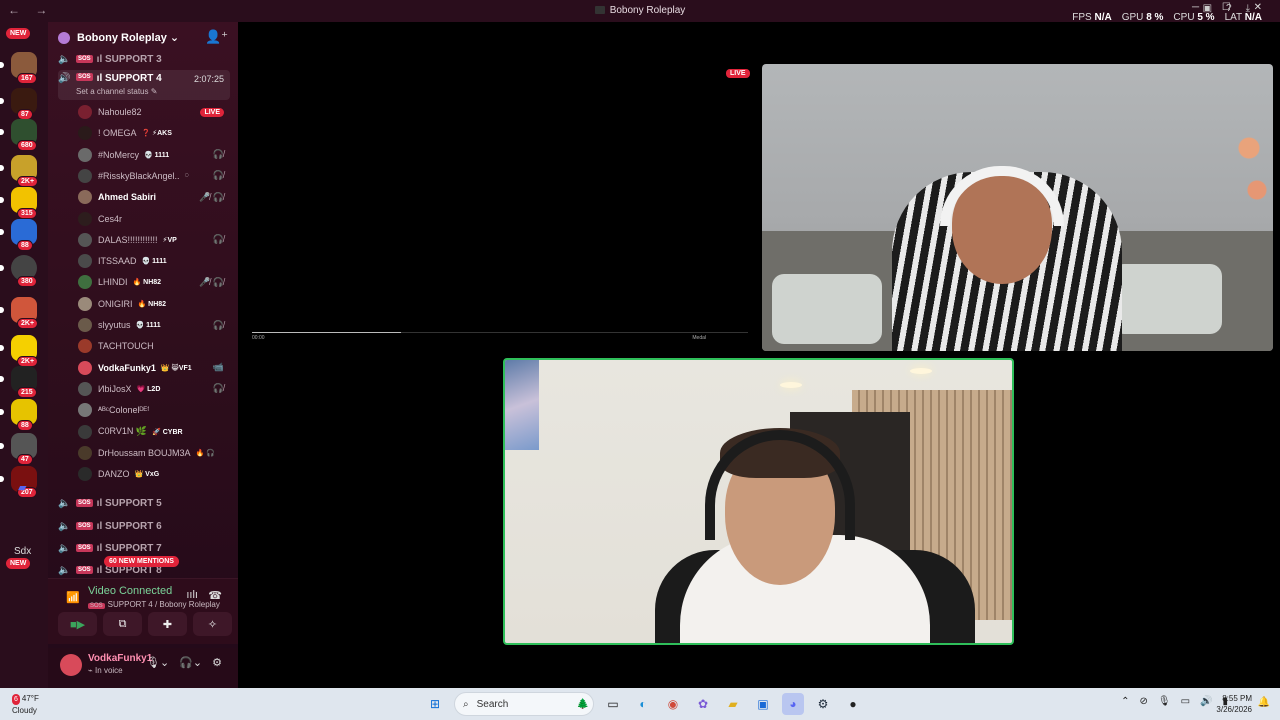 Image resolution: width=1280 pixels, height=720 pixels. Describe the element at coordinates (73, 597) in the screenshot. I see `signal-icon: 📶` at that location.